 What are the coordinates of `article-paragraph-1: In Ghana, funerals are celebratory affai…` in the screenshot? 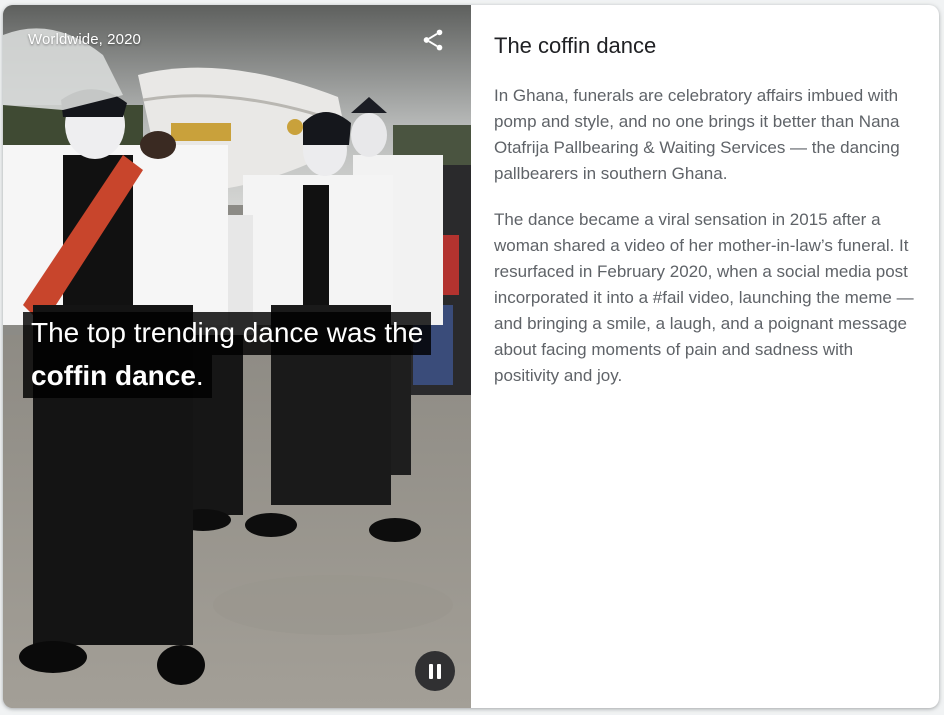 It's located at (697, 134).